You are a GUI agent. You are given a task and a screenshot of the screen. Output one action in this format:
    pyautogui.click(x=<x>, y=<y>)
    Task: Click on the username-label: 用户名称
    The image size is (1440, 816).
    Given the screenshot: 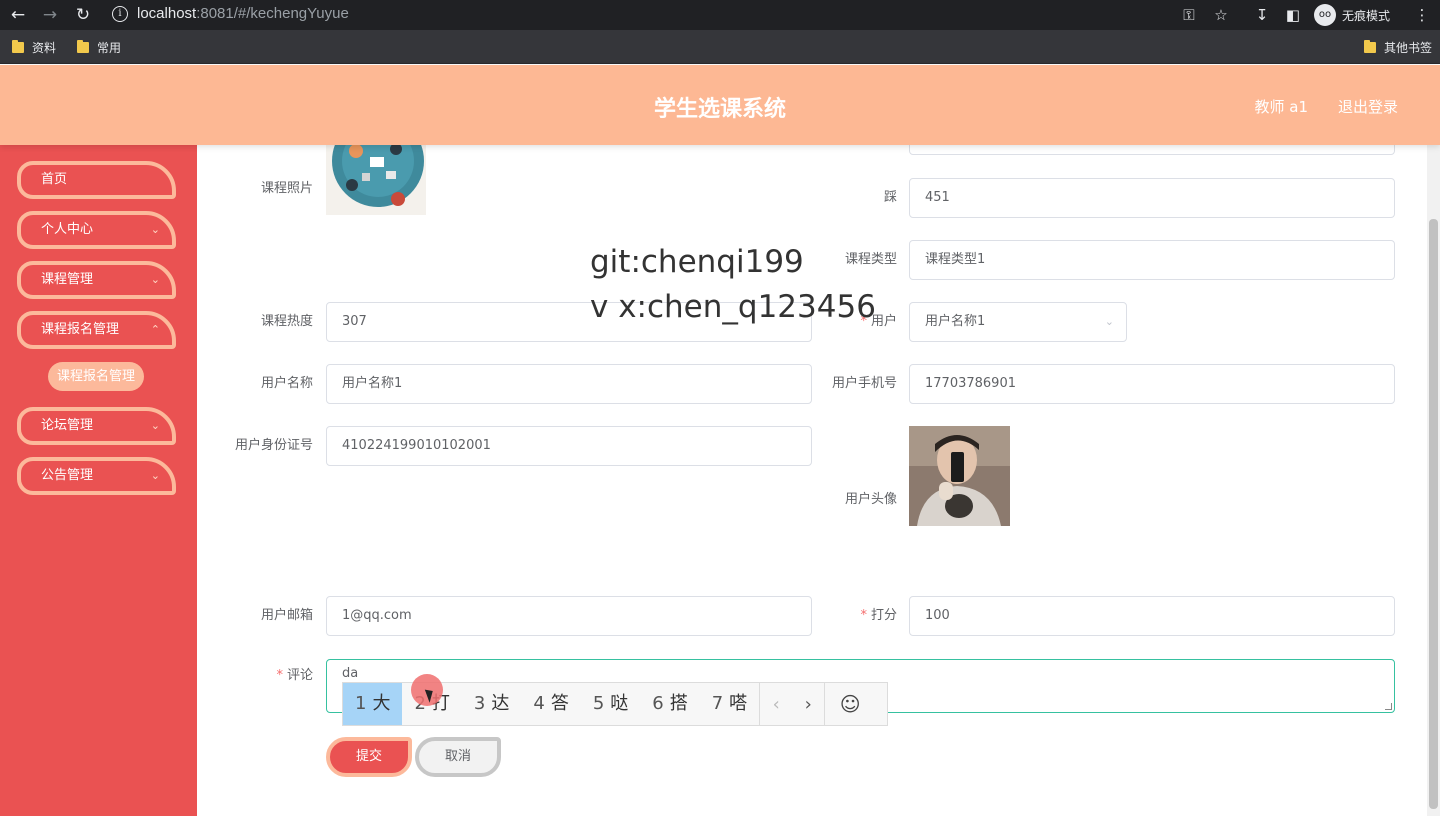 What is the action you would take?
    pyautogui.click(x=286, y=383)
    